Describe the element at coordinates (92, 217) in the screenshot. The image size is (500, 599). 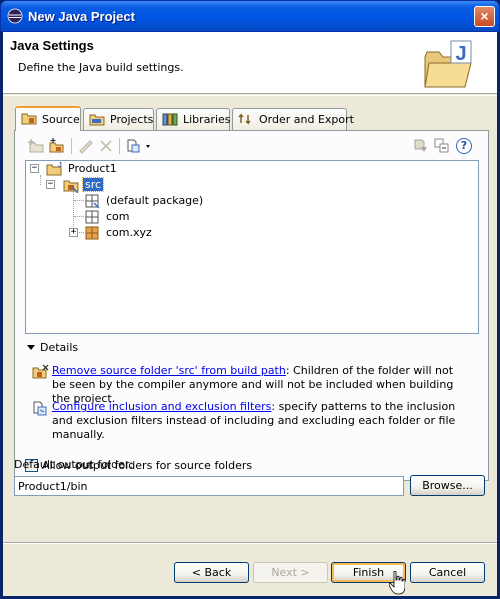
I see `empty-package-icon` at that location.